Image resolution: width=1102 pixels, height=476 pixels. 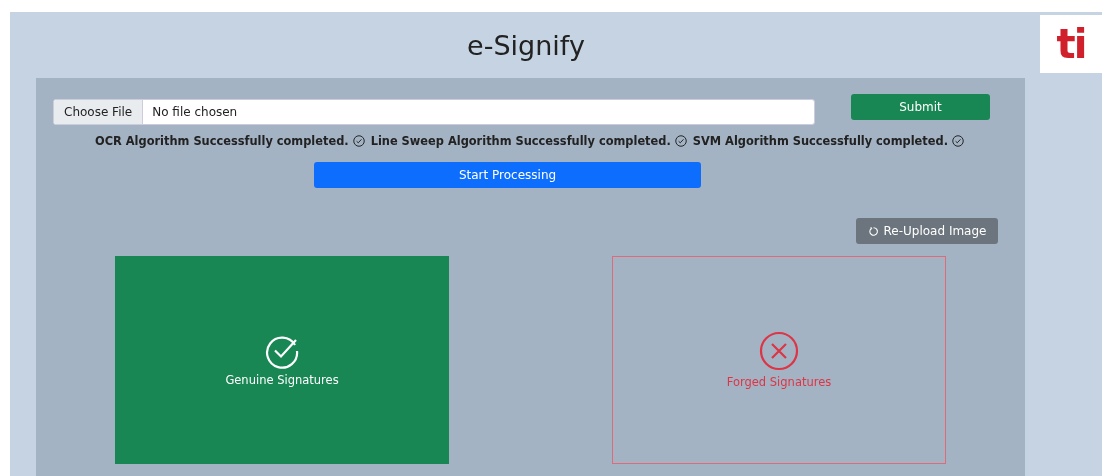 What do you see at coordinates (526, 45) in the screenshot?
I see `app-title: e-Signify` at bounding box center [526, 45].